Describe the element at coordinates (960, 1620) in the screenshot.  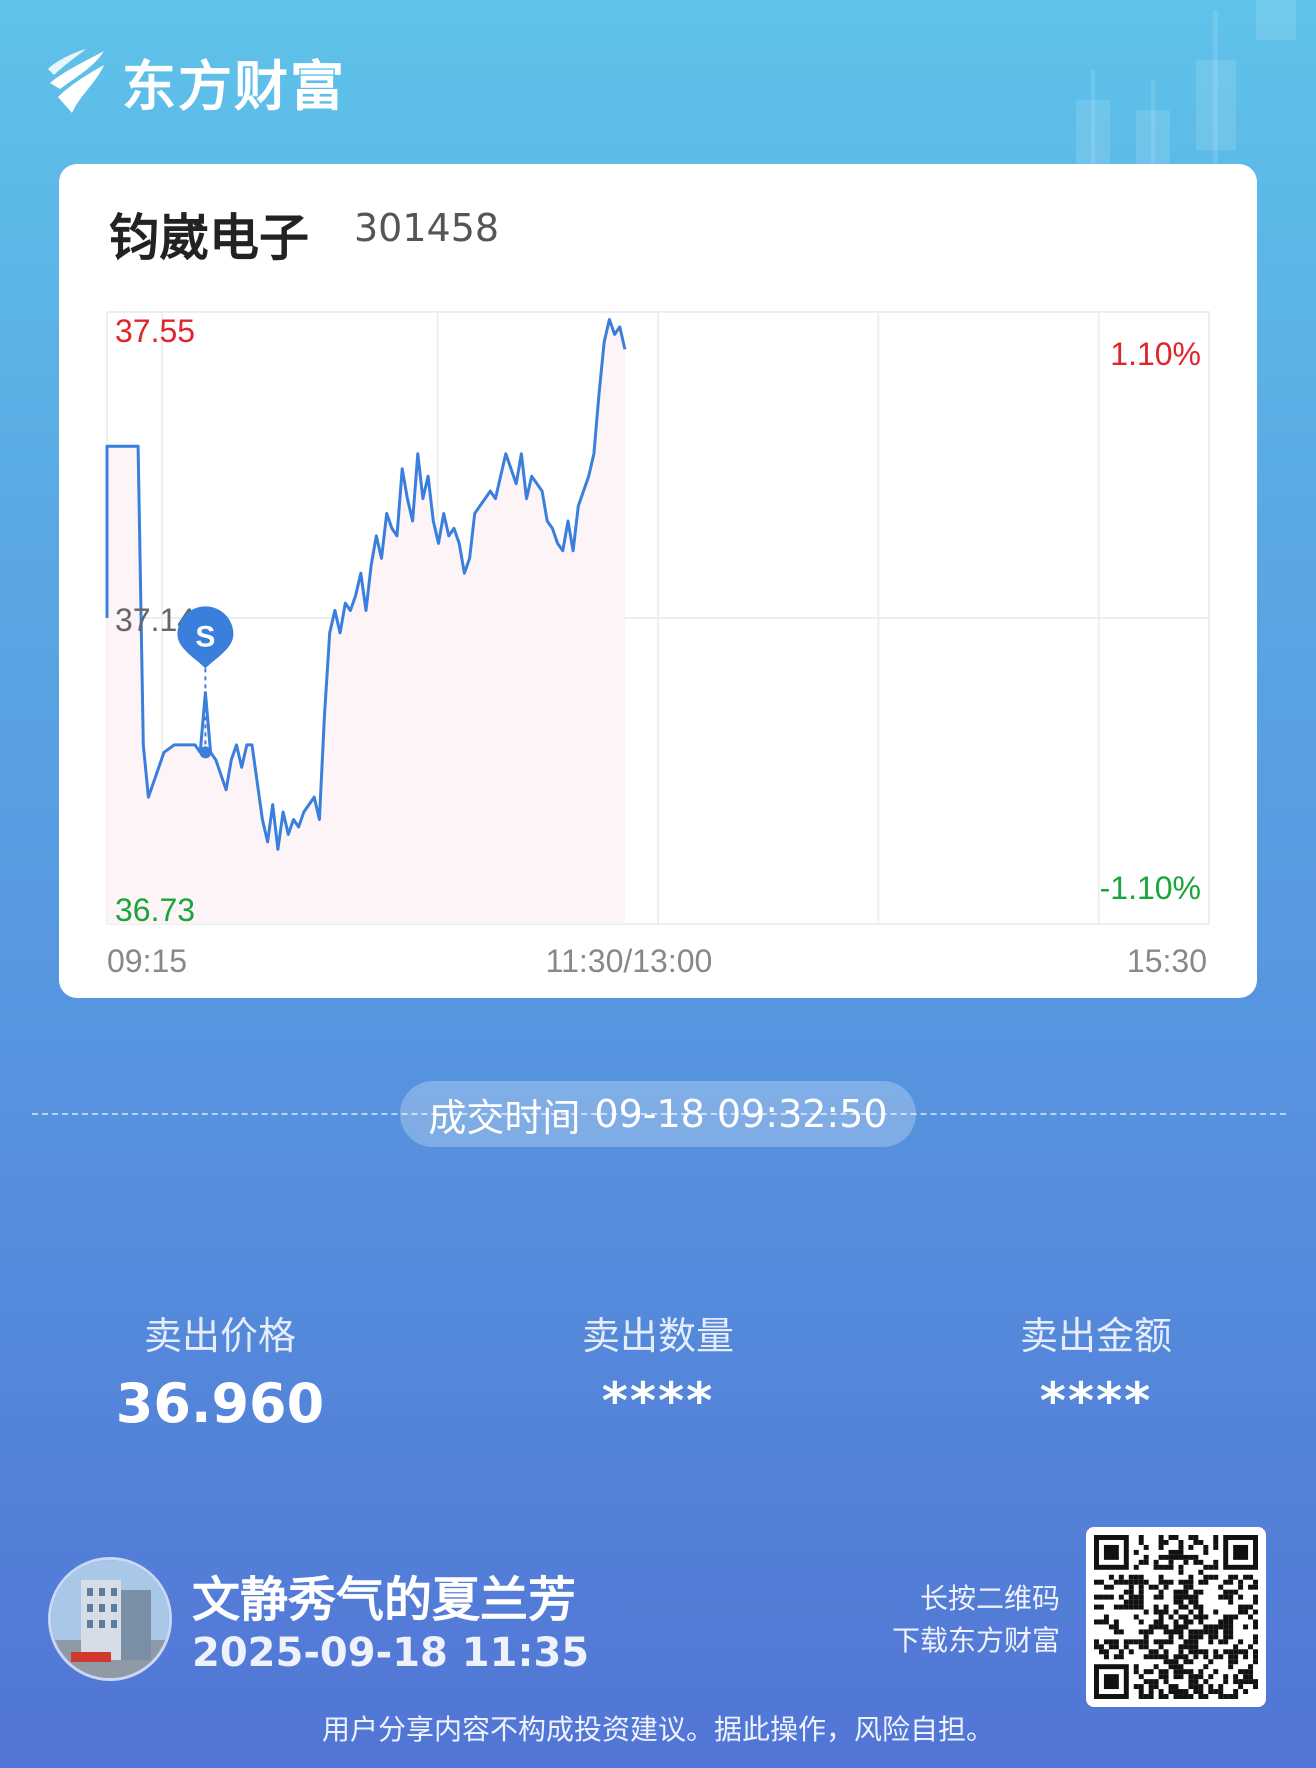
I see `qr-hint: 长按二维码 下载东方财富` at that location.